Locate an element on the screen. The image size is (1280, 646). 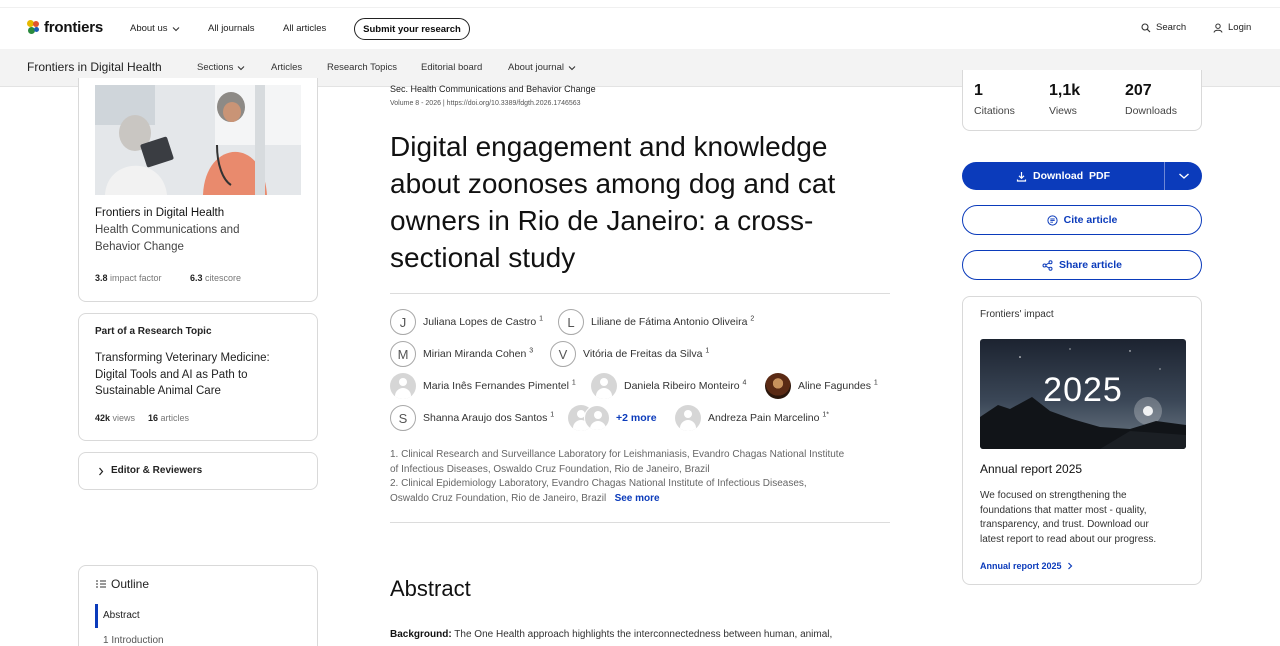
see-more-link: See more is located at coordinates (637, 498).